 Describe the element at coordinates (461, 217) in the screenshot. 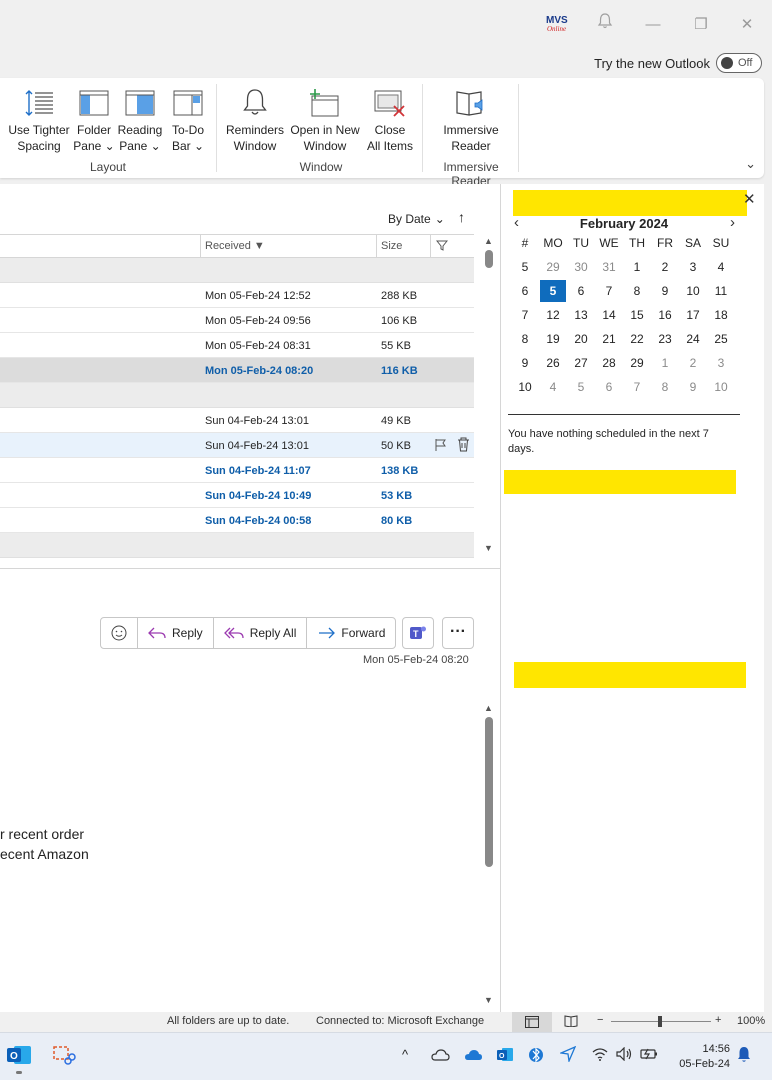

I see `sort-direction-arrow-icon: ↑` at that location.